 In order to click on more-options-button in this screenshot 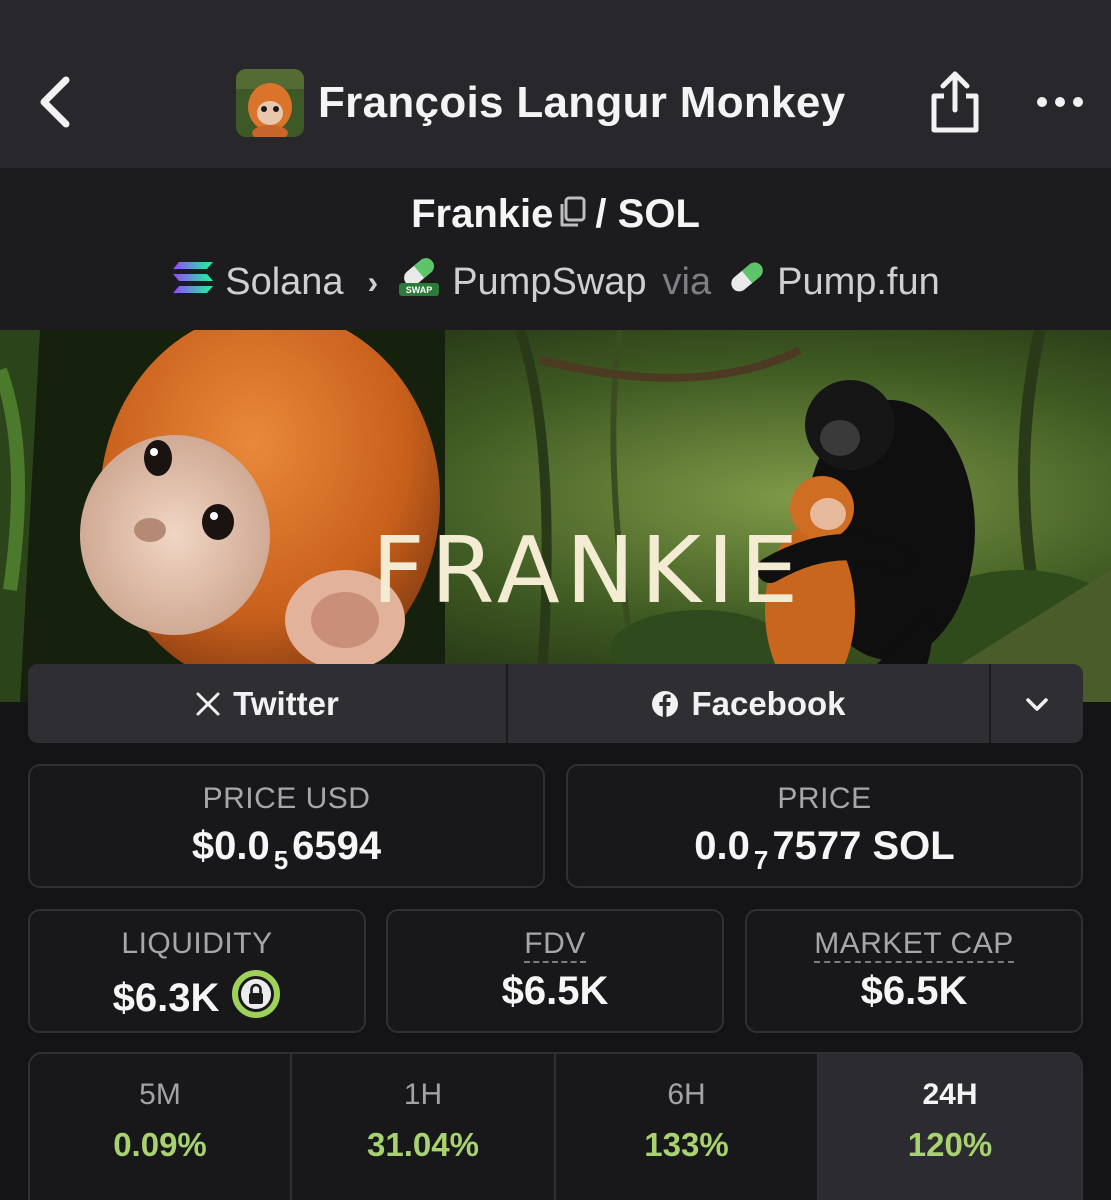, I will do `click(1060, 102)`.